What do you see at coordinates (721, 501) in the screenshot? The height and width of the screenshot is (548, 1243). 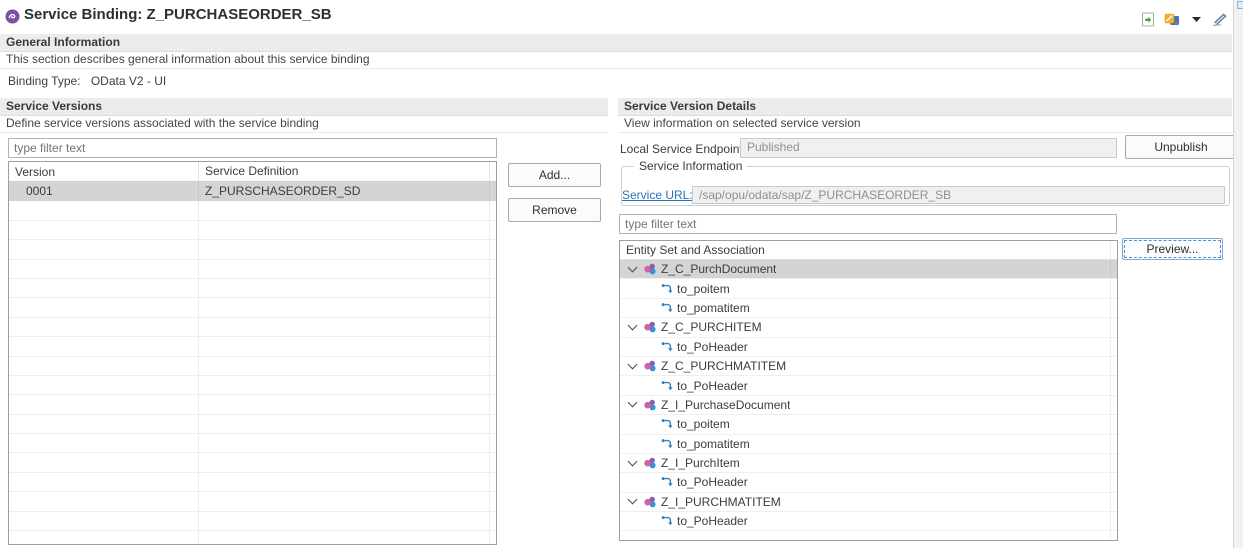 I see `entity-set-label: Z_I_PURCHMATITEM` at bounding box center [721, 501].